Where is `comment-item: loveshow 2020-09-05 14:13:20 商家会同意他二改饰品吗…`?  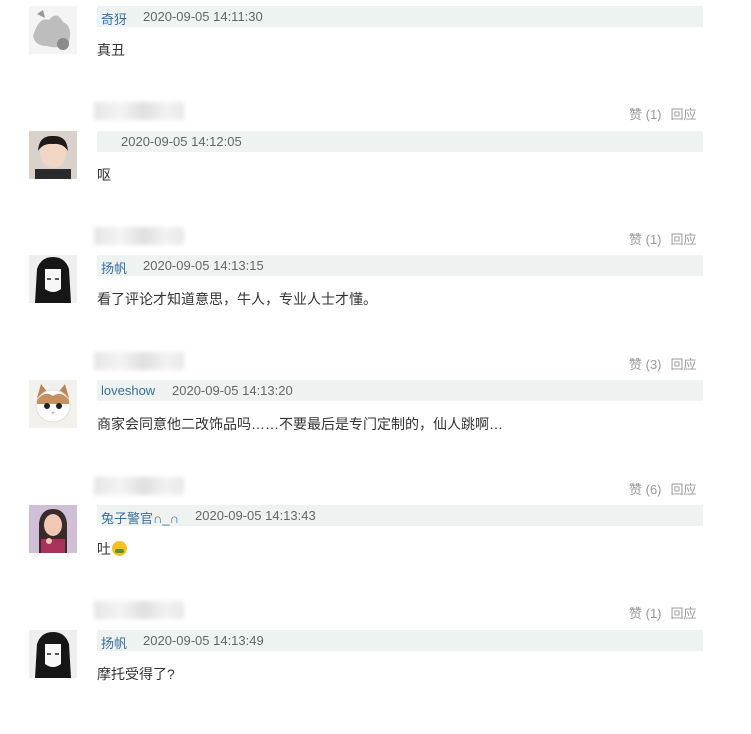
comment-item: loveshow 2020-09-05 14:13:20 商家会同意他二改饰品吗… is located at coordinates (375, 429).